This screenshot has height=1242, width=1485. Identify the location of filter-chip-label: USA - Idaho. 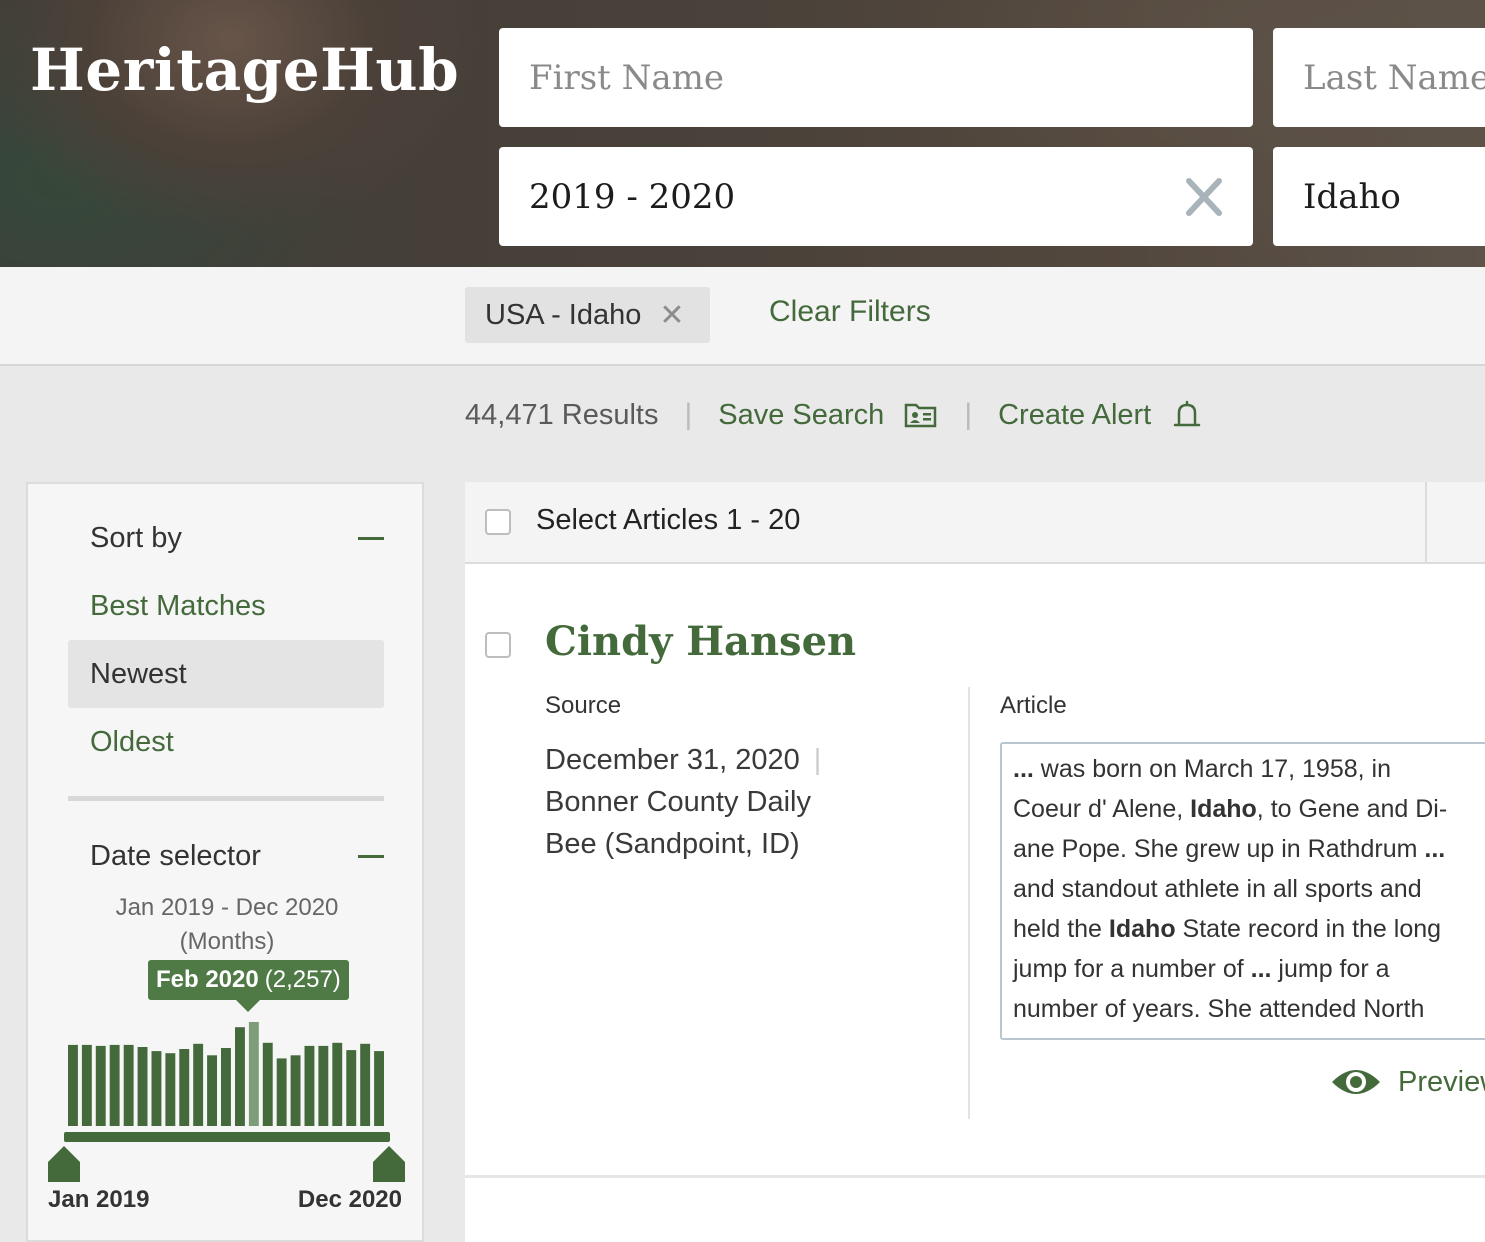
(563, 314).